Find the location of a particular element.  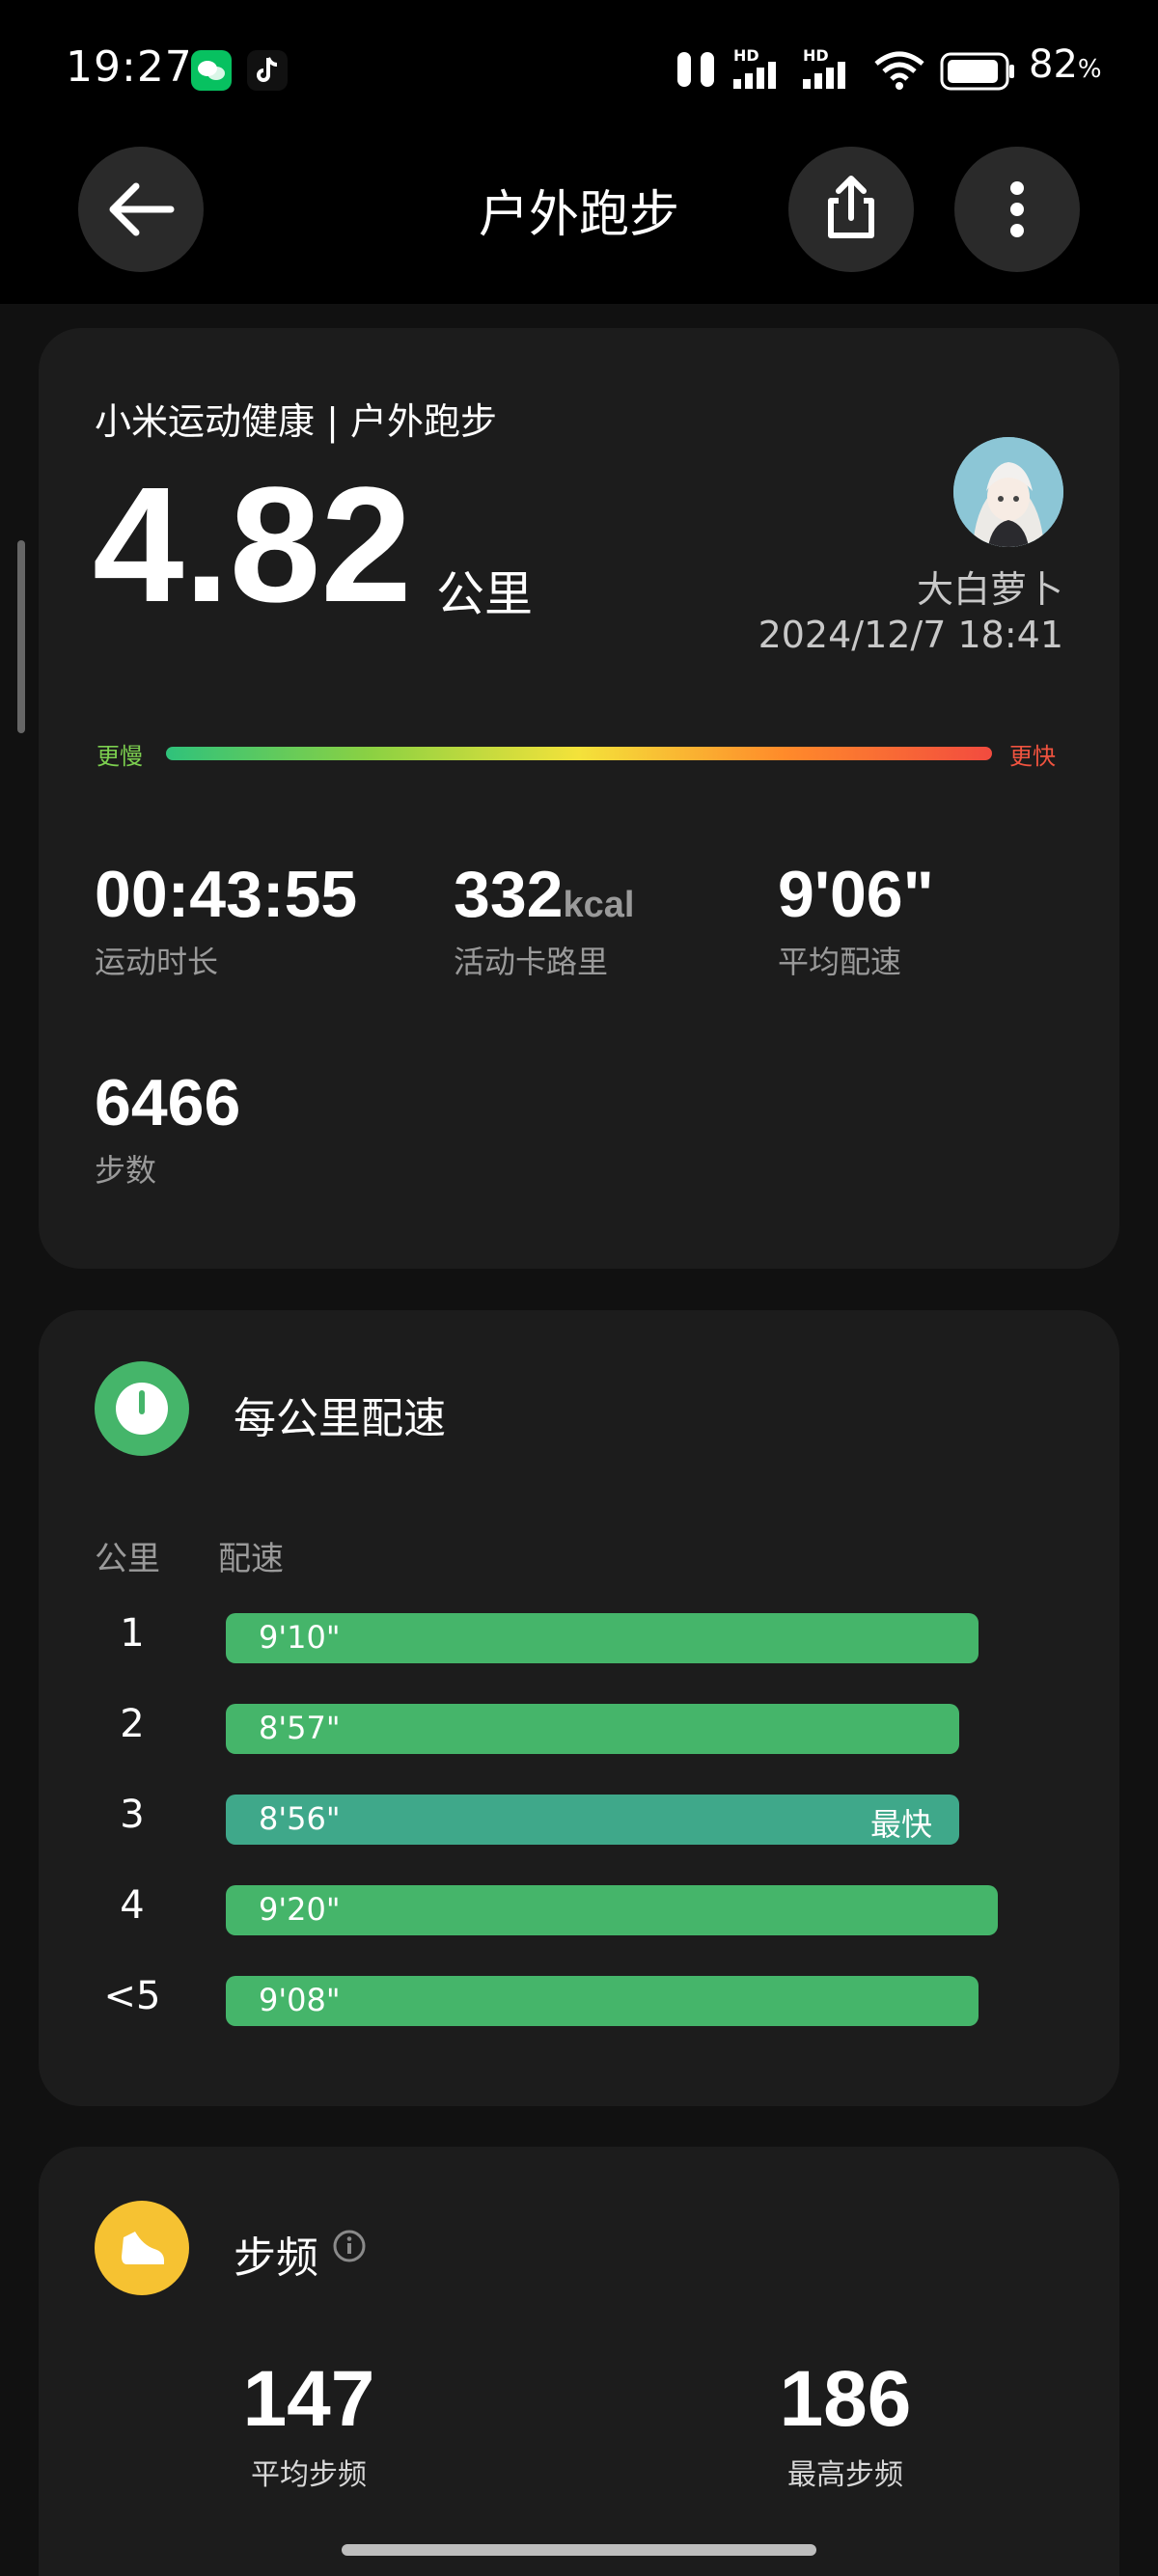

col-km-header: 公里 is located at coordinates (127, 1559).